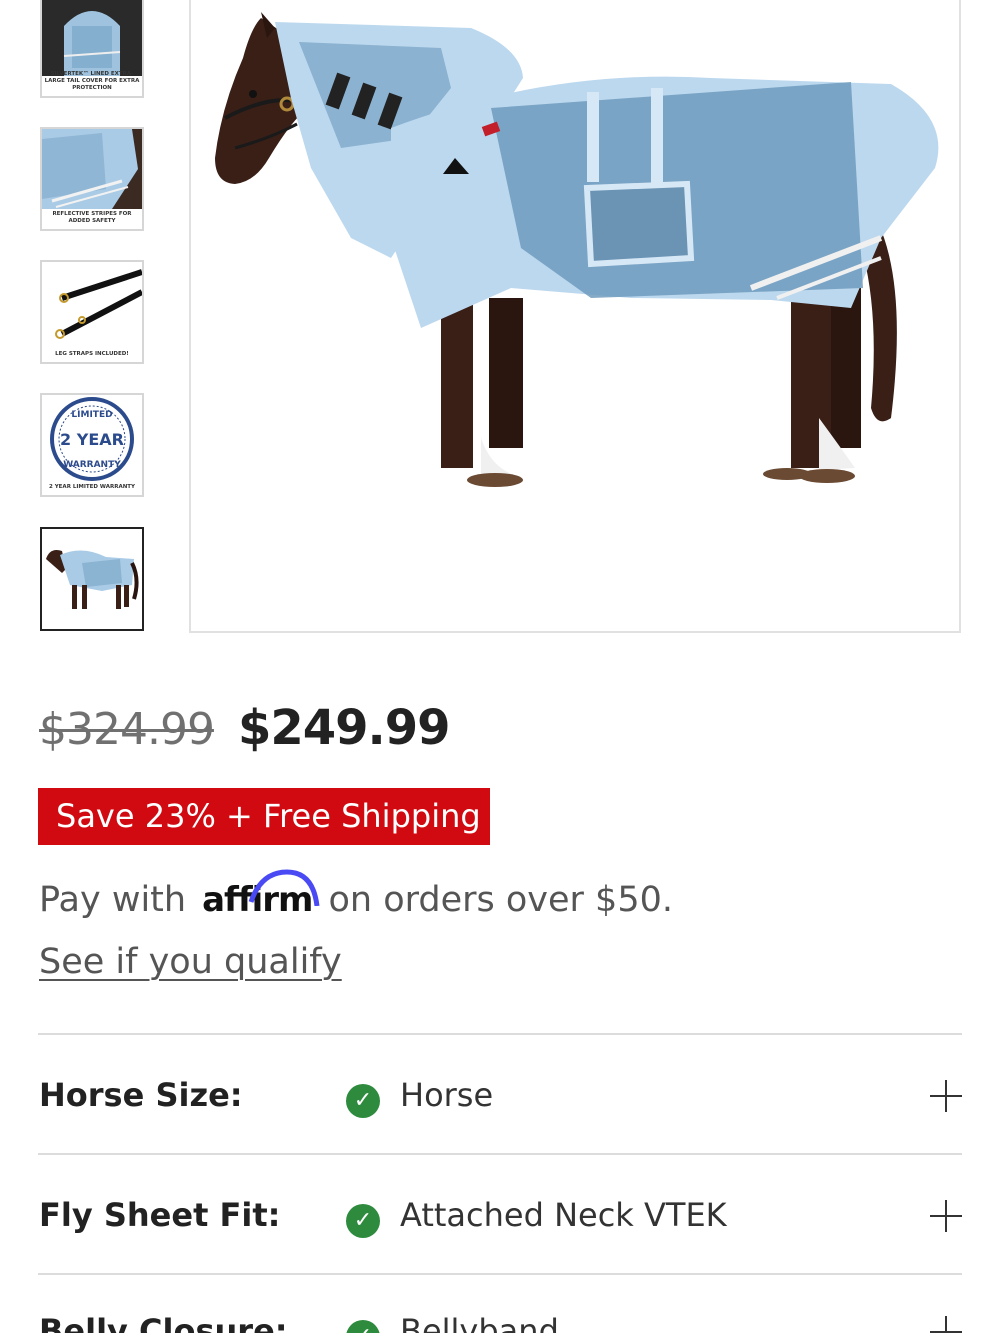 The image size is (1000, 1333). I want to click on thumbnail-caption: REFLECTIVE STRIPES FOR ADDED SAFETY, so click(92, 217).